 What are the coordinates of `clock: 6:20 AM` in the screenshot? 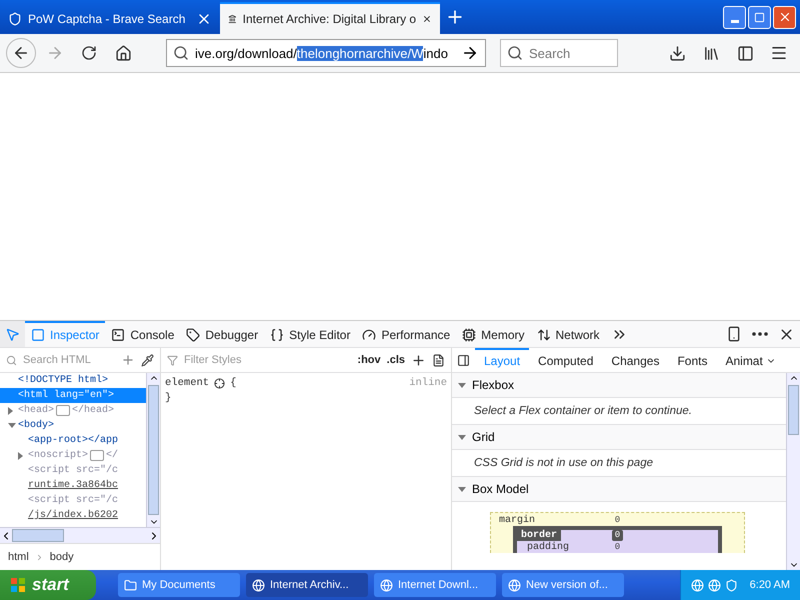 It's located at (770, 585).